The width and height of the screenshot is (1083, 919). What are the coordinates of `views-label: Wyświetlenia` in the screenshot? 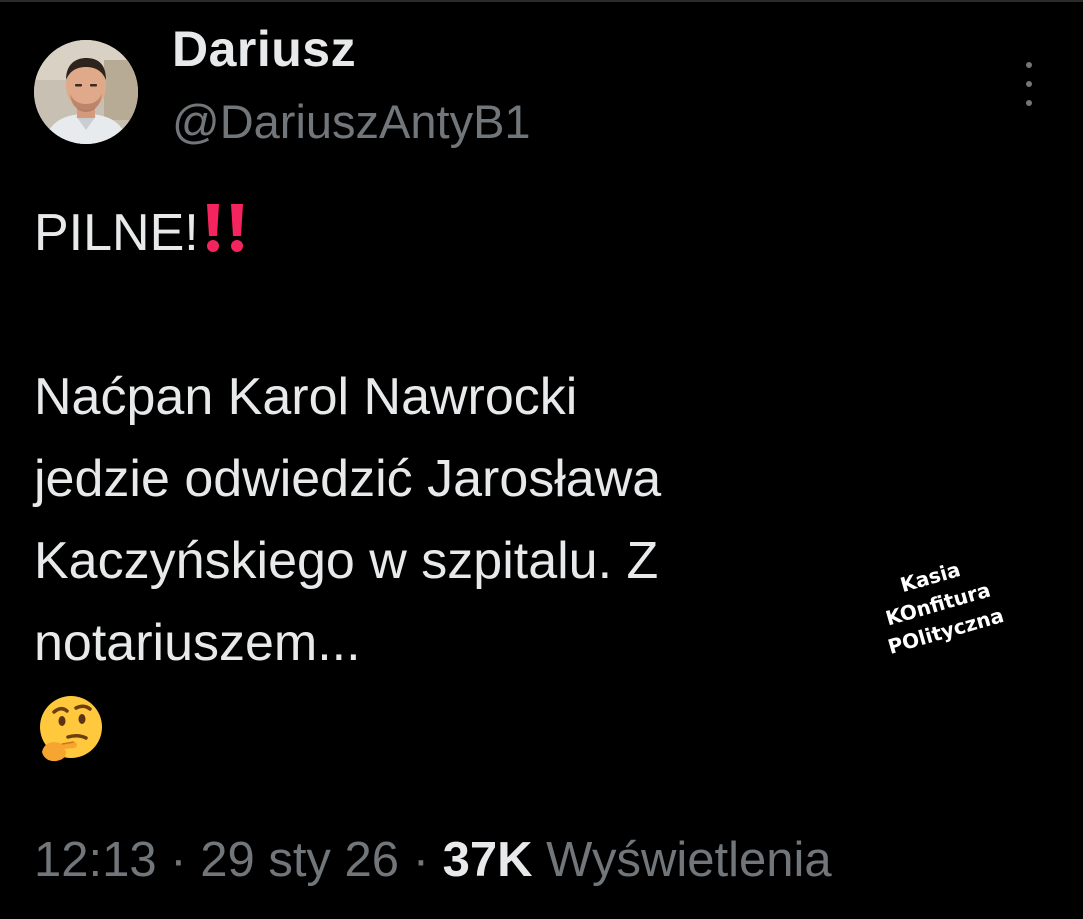 It's located at (689, 860).